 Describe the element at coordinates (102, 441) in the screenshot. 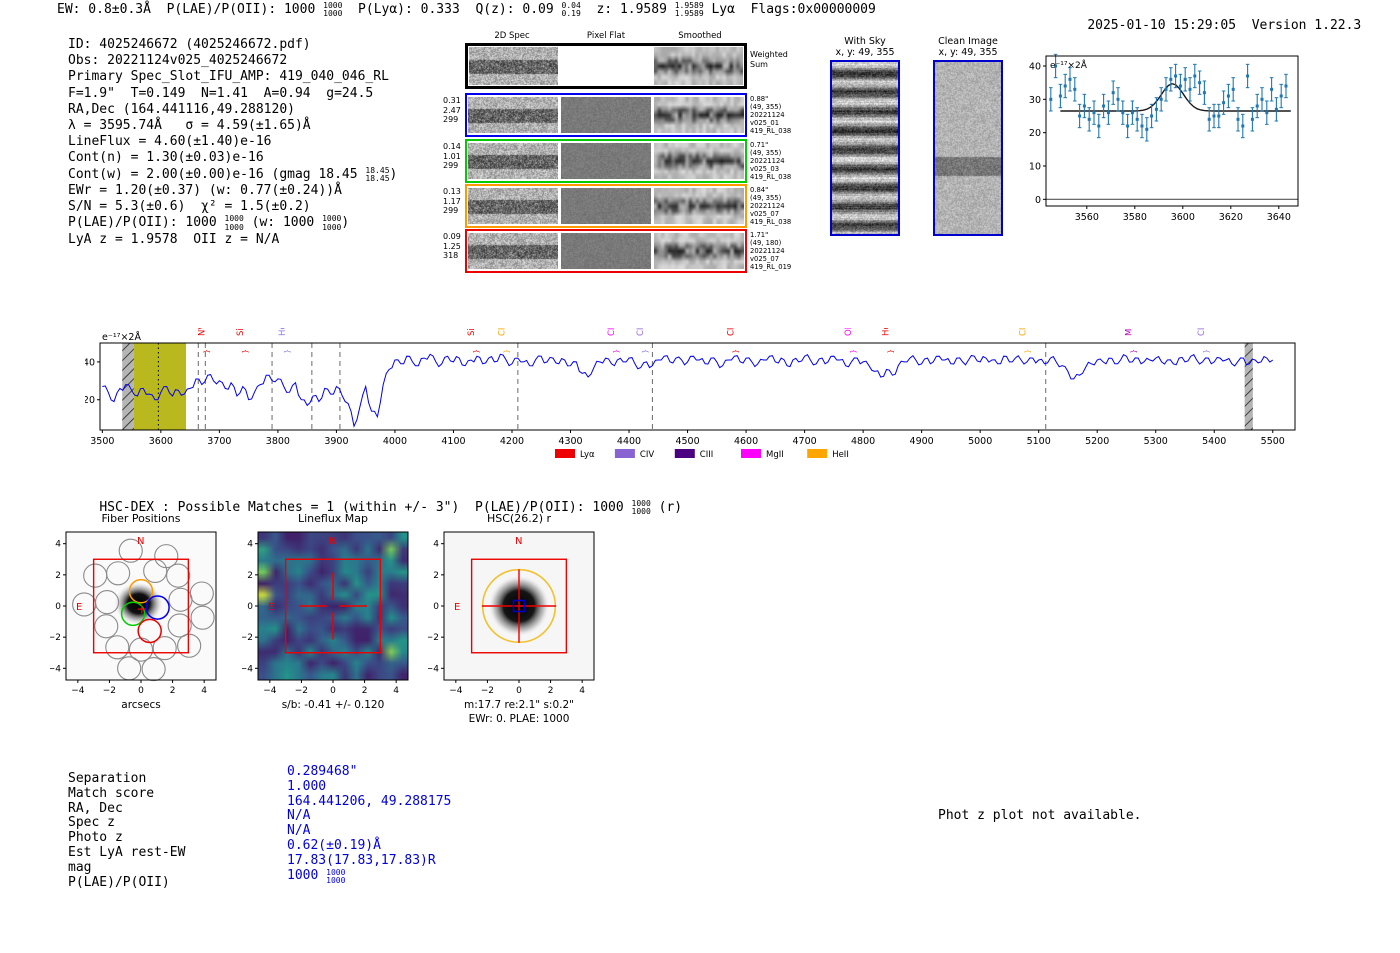

I see `x-tick-label: 3500` at that location.